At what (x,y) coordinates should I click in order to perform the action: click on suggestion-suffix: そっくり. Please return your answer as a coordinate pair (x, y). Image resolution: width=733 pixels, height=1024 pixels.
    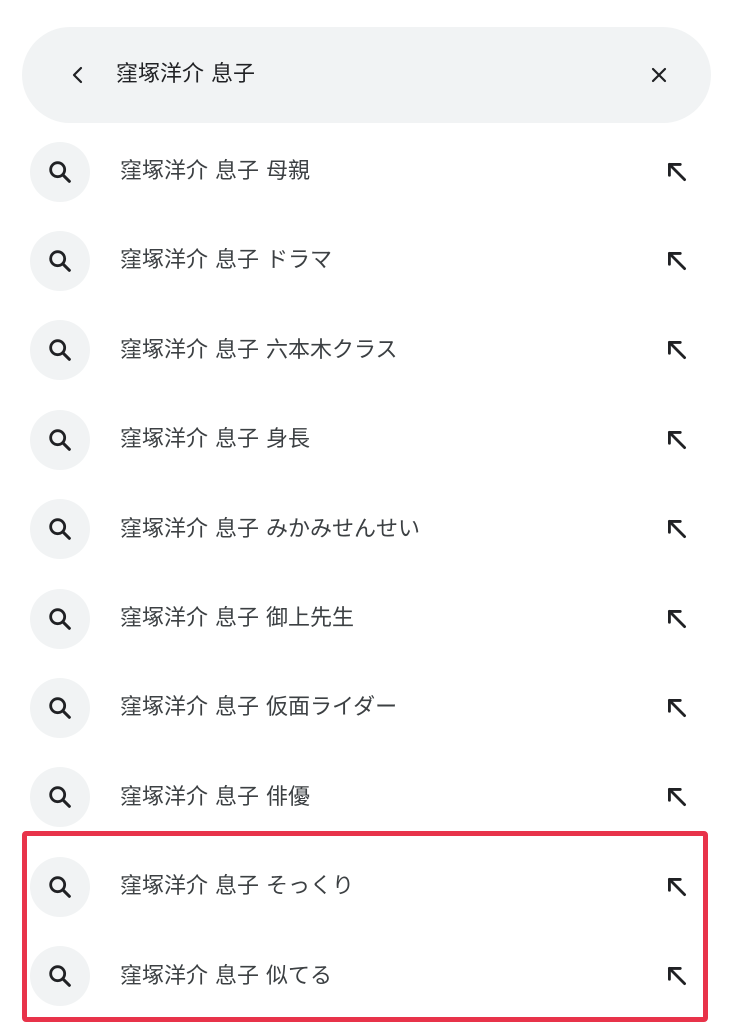
    Looking at the image, I should click on (310, 887).